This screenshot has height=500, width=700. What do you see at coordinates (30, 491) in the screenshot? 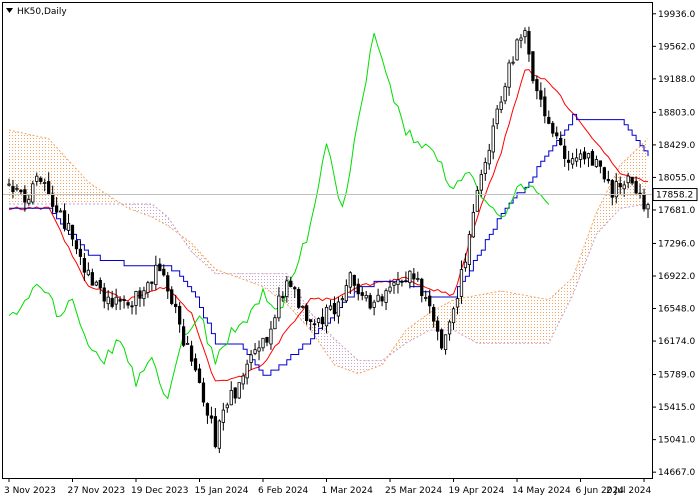
I see `x-tick-label: 3 Nov 2023` at bounding box center [30, 491].